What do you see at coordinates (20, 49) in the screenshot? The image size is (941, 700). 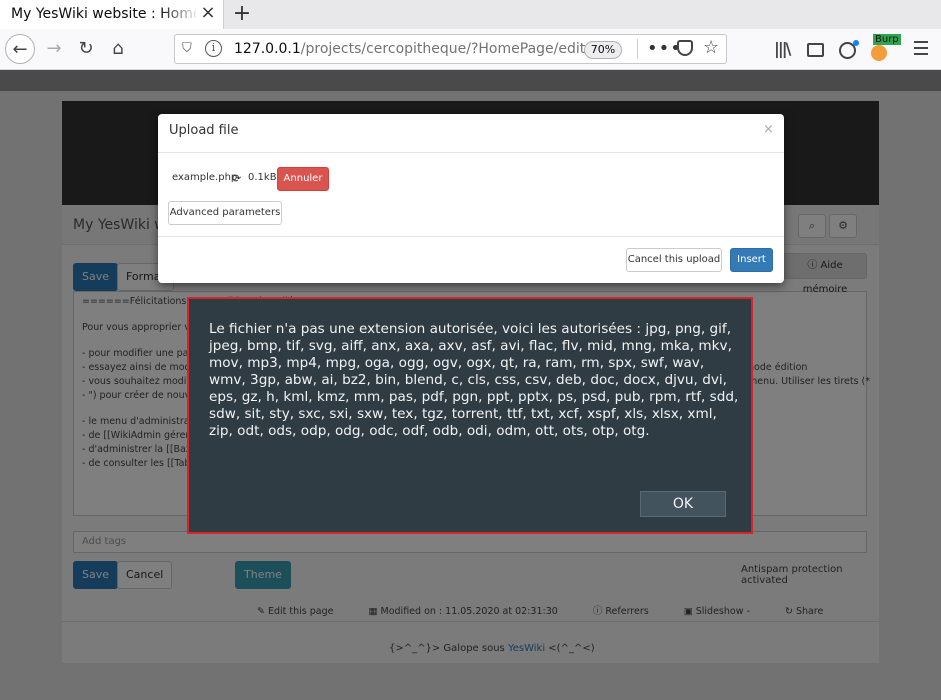 I see `back-button: ←` at bounding box center [20, 49].